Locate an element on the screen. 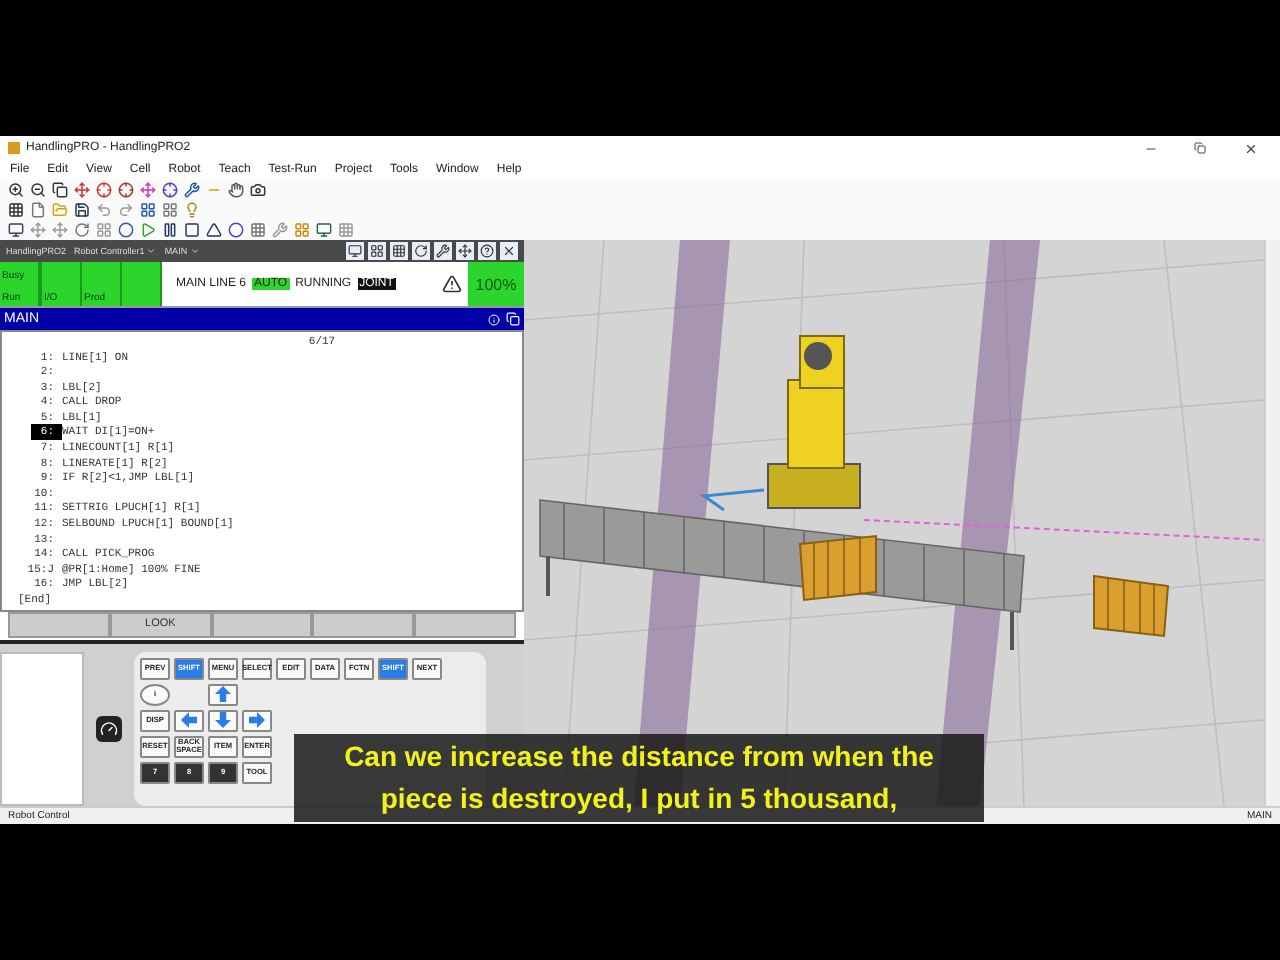 The image size is (1280, 960). windows-icon is located at coordinates (513, 319).